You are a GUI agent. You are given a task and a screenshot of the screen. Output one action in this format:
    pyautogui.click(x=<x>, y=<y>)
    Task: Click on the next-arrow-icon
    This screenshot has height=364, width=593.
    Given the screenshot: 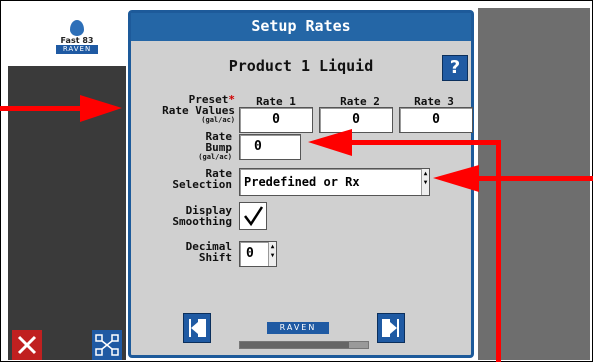 What is the action you would take?
    pyautogui.click(x=390, y=328)
    